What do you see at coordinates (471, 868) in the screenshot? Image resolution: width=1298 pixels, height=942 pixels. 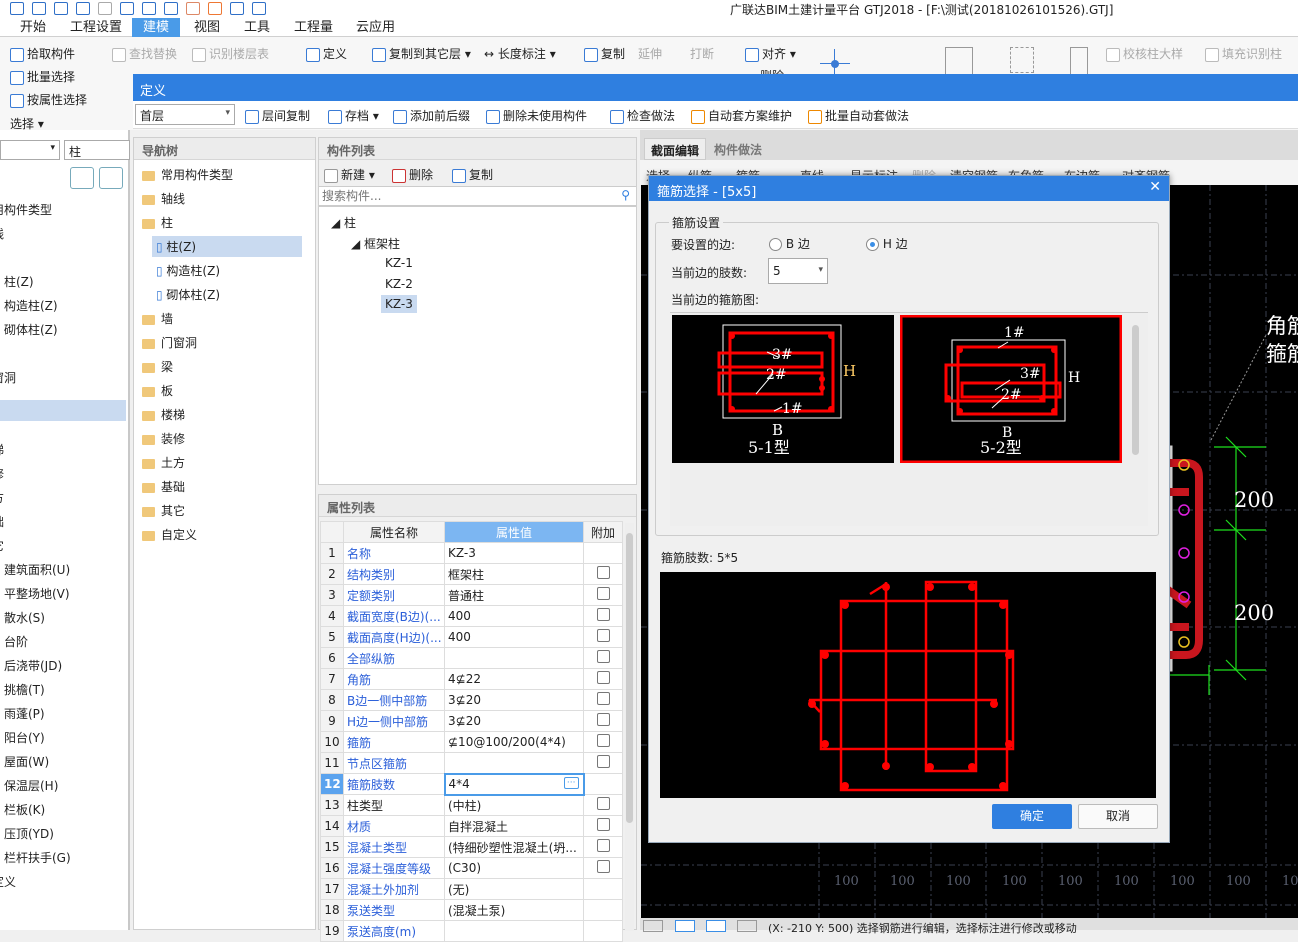 I see `property-row: 16 混凝土强度等级 (C30)` at bounding box center [471, 868].